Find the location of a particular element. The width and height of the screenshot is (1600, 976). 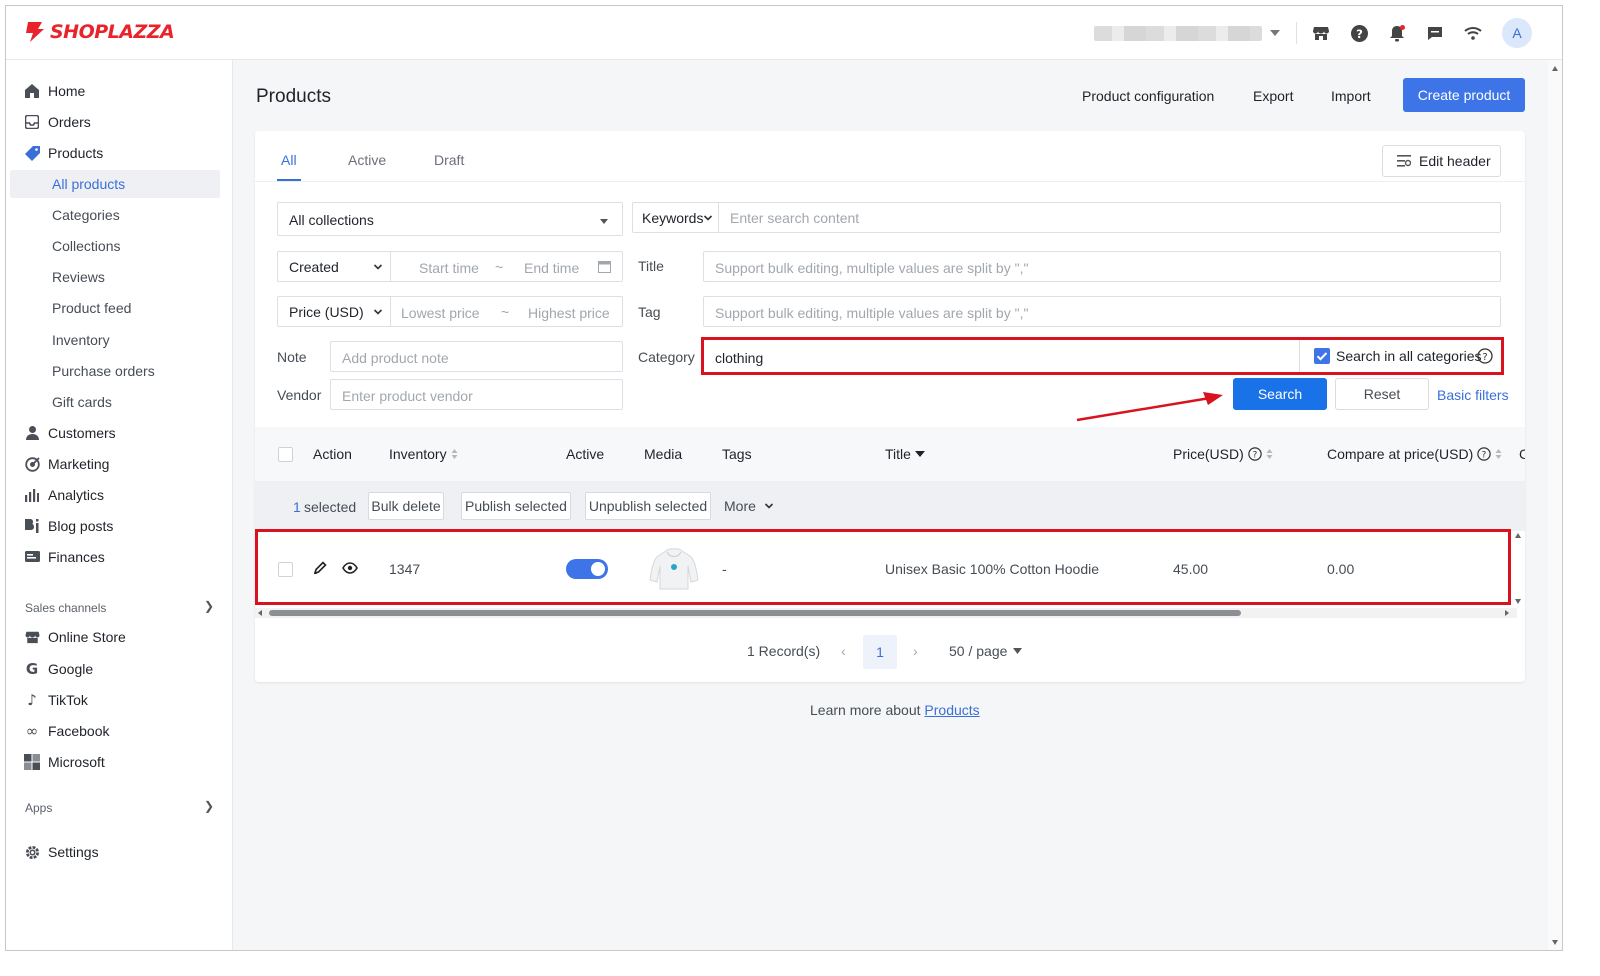

tab-draft: Draft is located at coordinates (449, 160).